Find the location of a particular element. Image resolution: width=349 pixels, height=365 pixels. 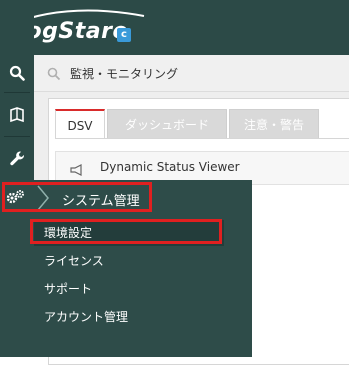

tab-underline is located at coordinates (202, 138).